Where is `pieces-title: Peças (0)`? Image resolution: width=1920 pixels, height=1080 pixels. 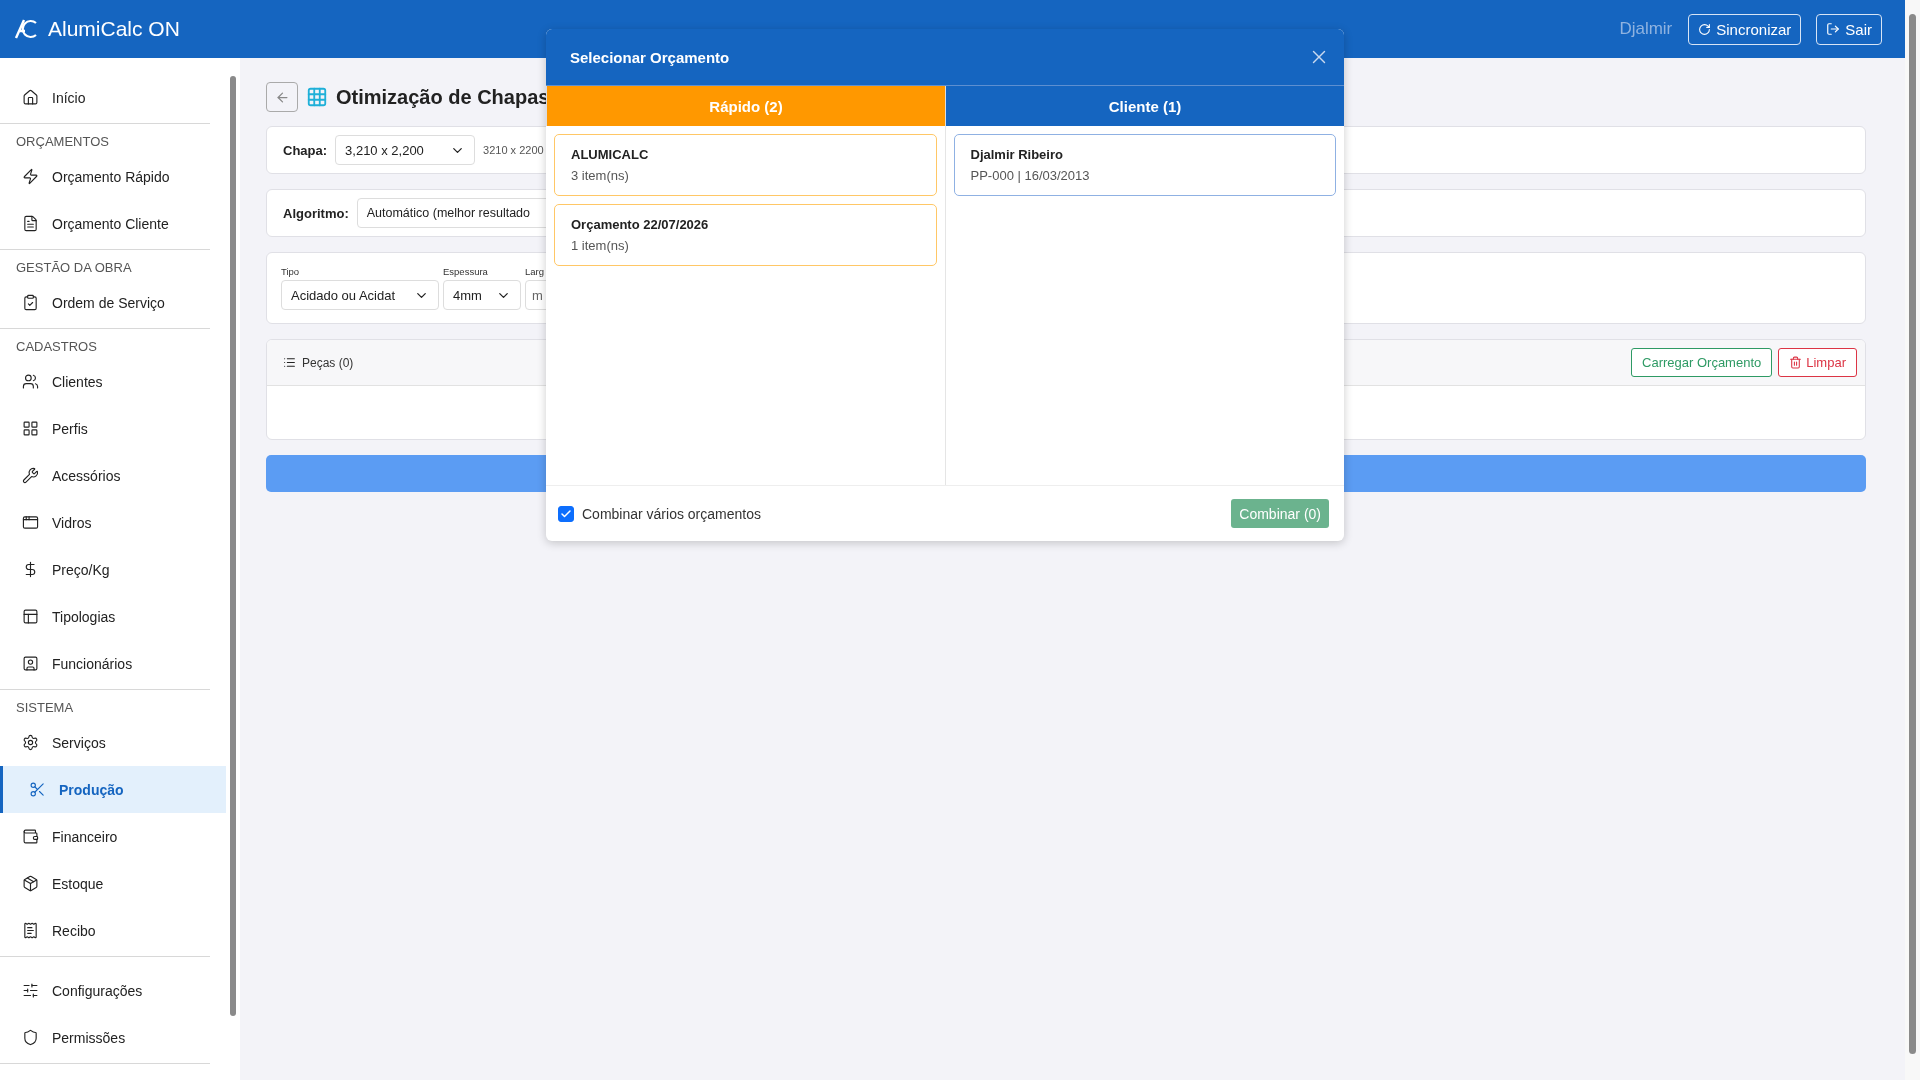
pieces-title: Peças (0) is located at coordinates (328, 362).